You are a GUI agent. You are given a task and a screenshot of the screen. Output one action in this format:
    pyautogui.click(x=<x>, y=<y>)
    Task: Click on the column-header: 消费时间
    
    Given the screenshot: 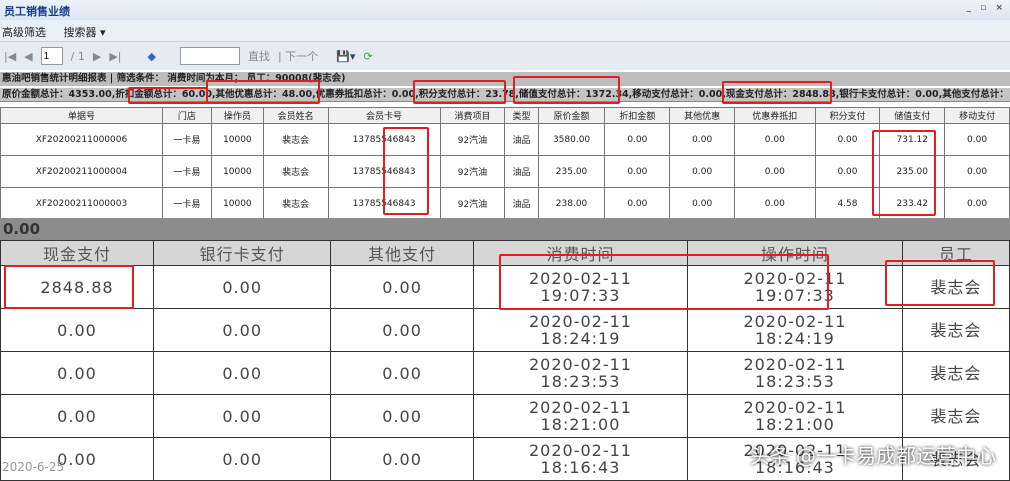 What is the action you would take?
    pyautogui.click(x=580, y=253)
    